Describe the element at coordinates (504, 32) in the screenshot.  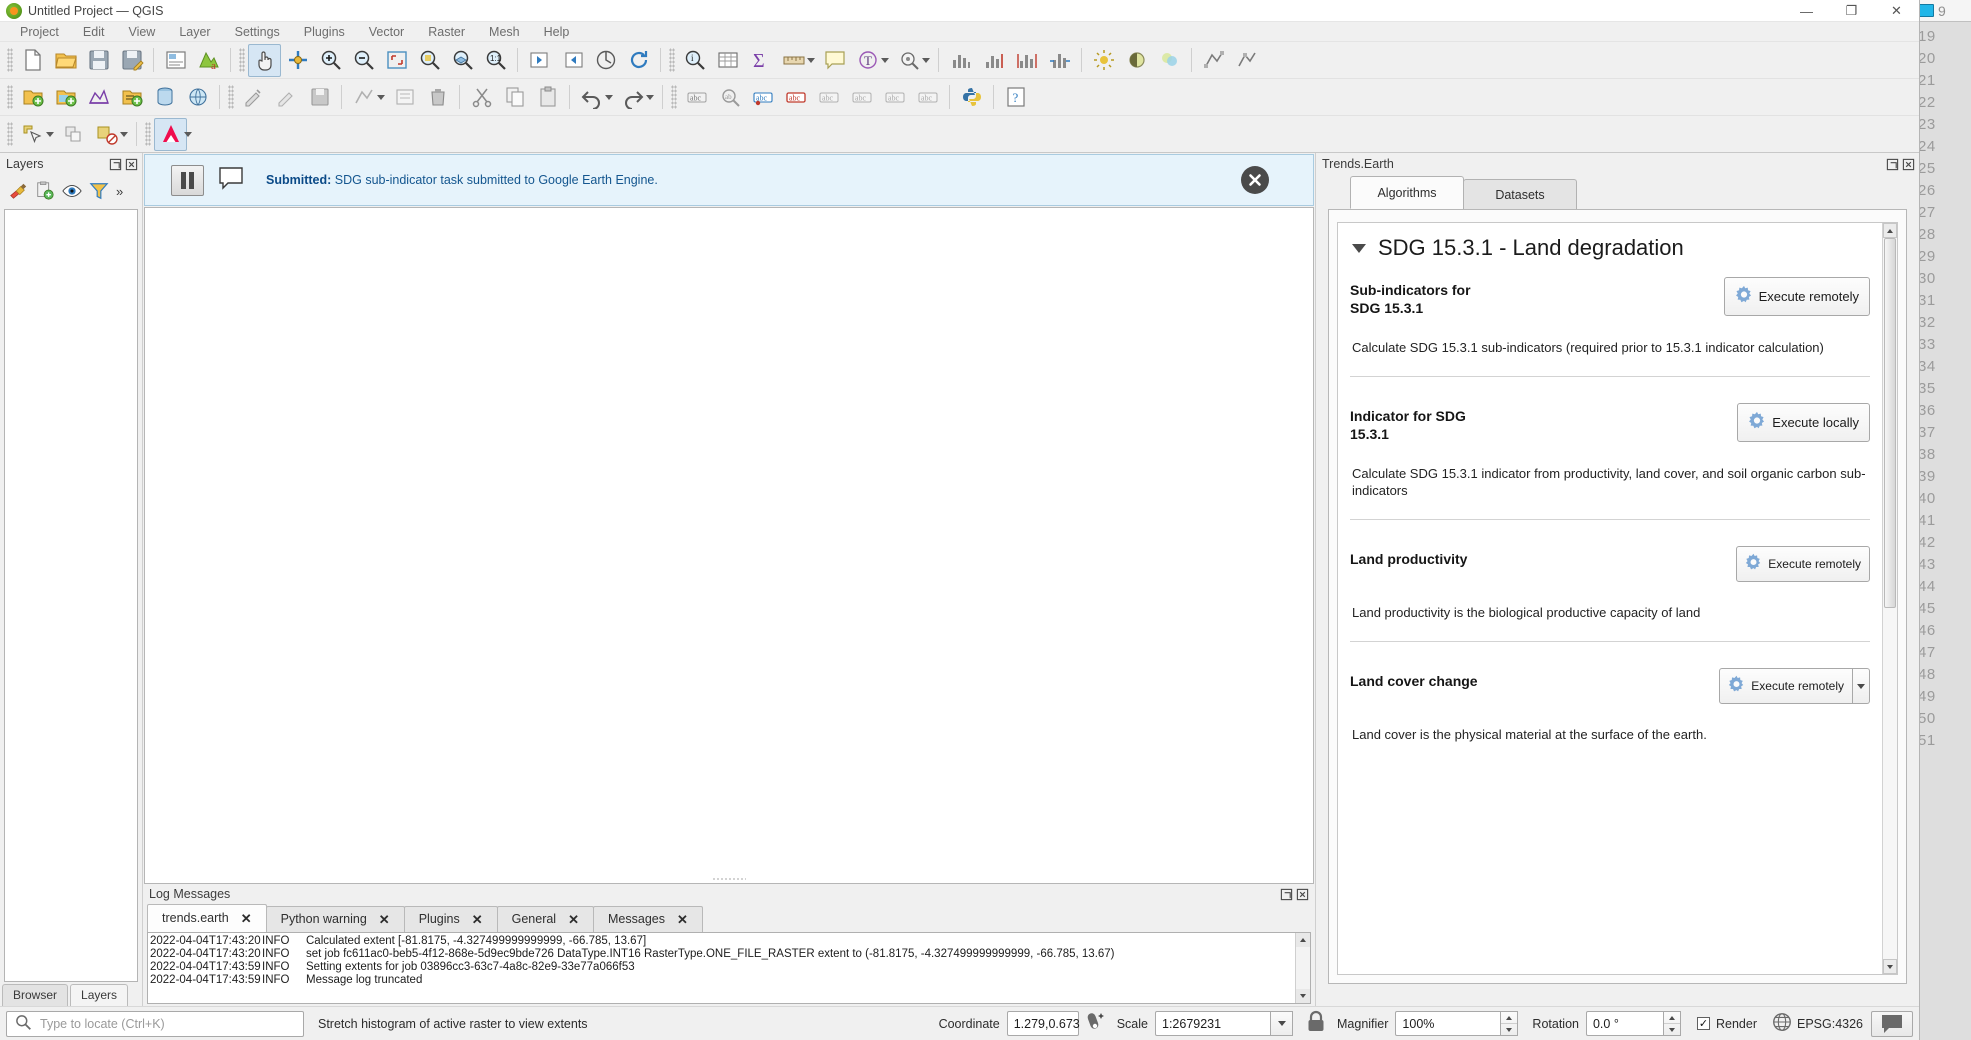
I see `menu-item-mesh: Mesh` at that location.